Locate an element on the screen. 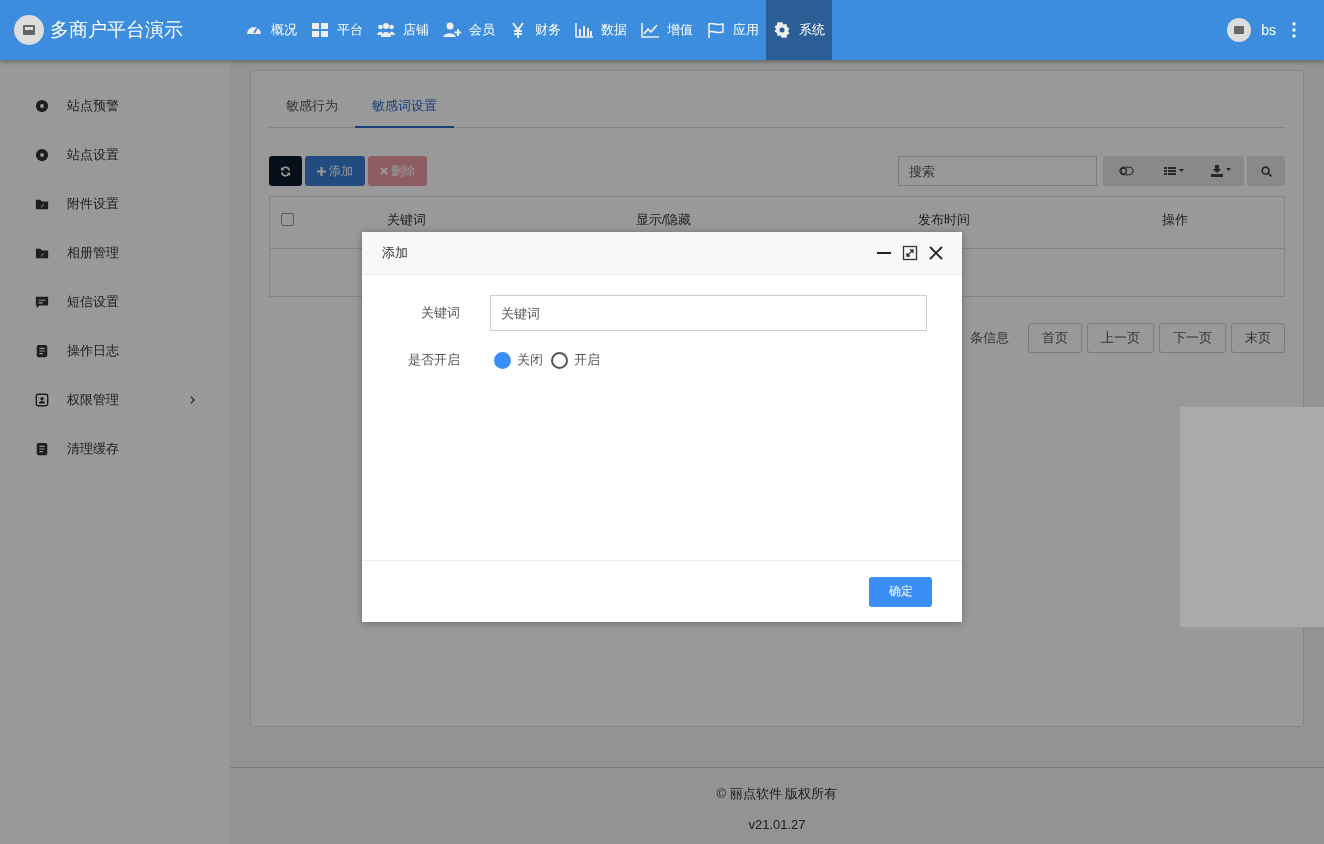 The width and height of the screenshot is (1324, 844). refresh-icon is located at coordinates (285, 171).